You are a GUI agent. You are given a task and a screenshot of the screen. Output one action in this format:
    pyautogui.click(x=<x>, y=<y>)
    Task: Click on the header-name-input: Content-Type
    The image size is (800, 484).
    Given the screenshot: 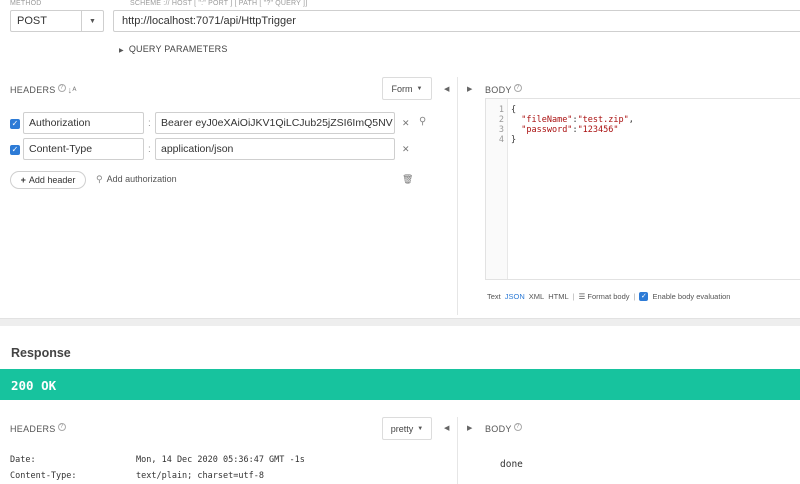 What is the action you would take?
    pyautogui.click(x=83, y=149)
    